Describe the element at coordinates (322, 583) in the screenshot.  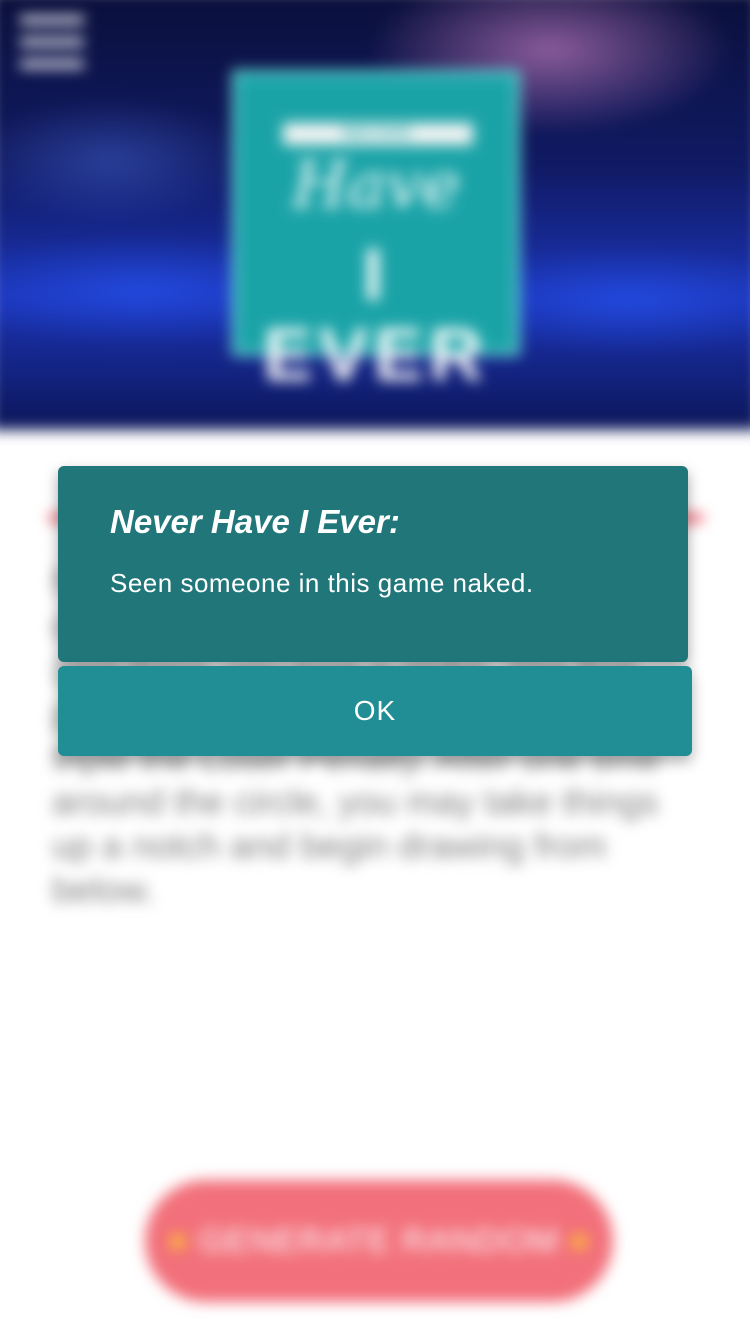
I see `dialog-message: Seen someone in this game naked.` at that location.